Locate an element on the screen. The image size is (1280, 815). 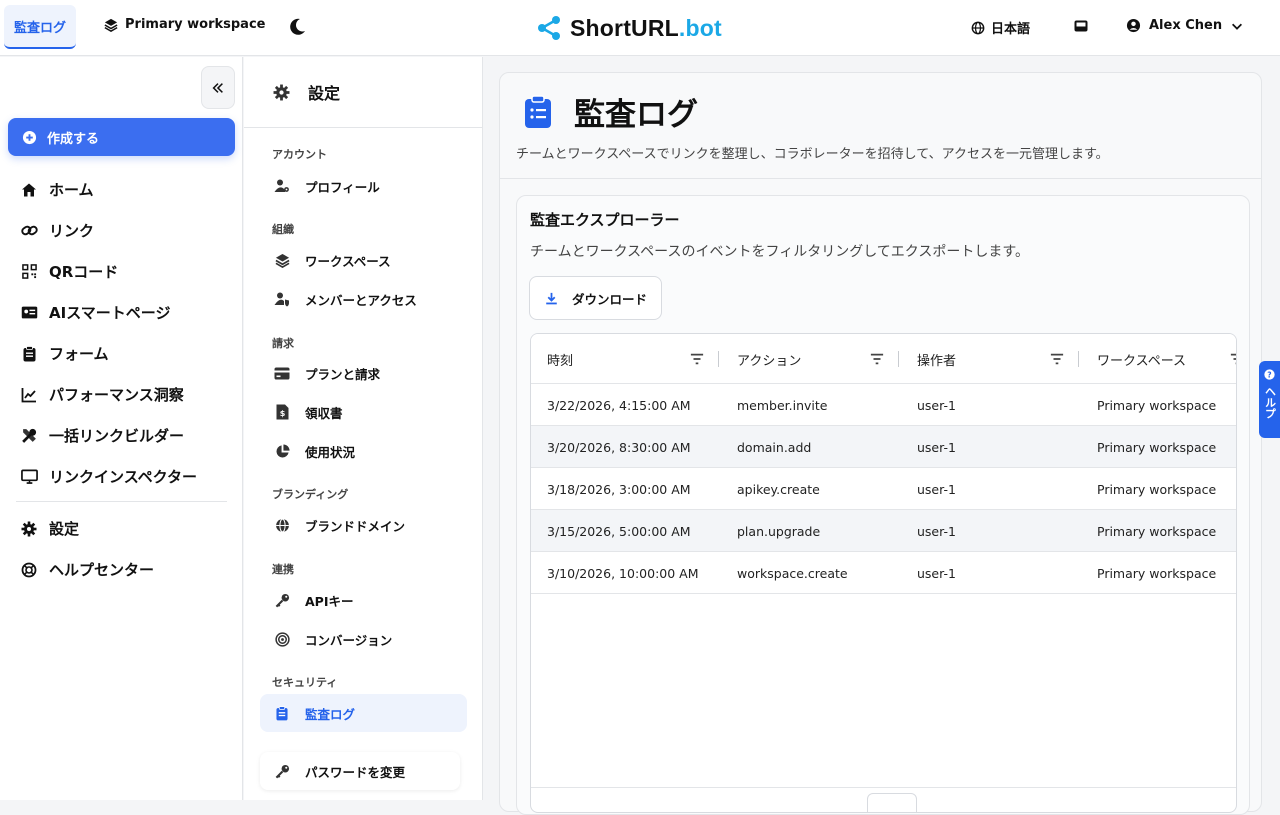
sidebar-item-settings: 設定 is located at coordinates (125, 528).